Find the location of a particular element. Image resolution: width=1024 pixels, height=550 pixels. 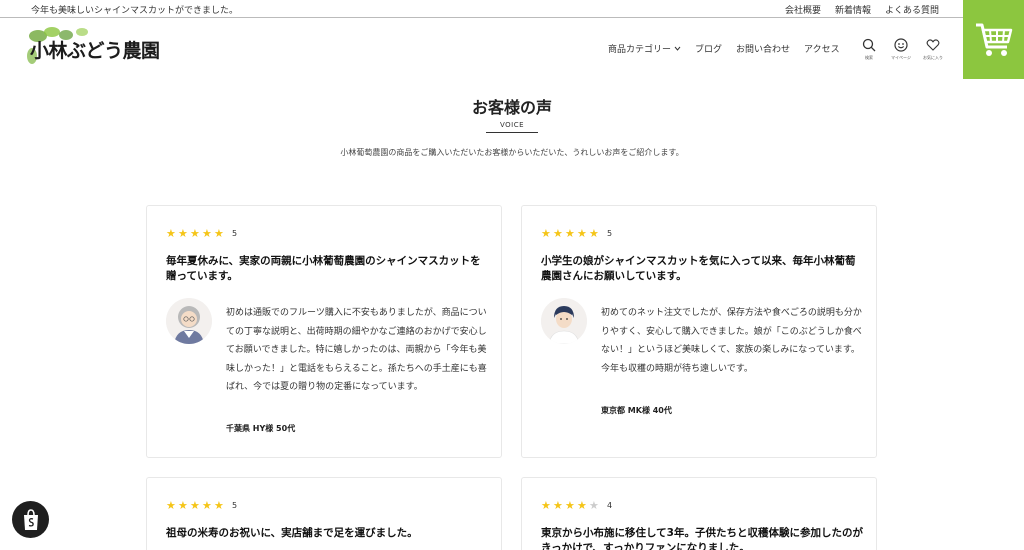

favorites-label: お気に入り is located at coordinates (933, 57).